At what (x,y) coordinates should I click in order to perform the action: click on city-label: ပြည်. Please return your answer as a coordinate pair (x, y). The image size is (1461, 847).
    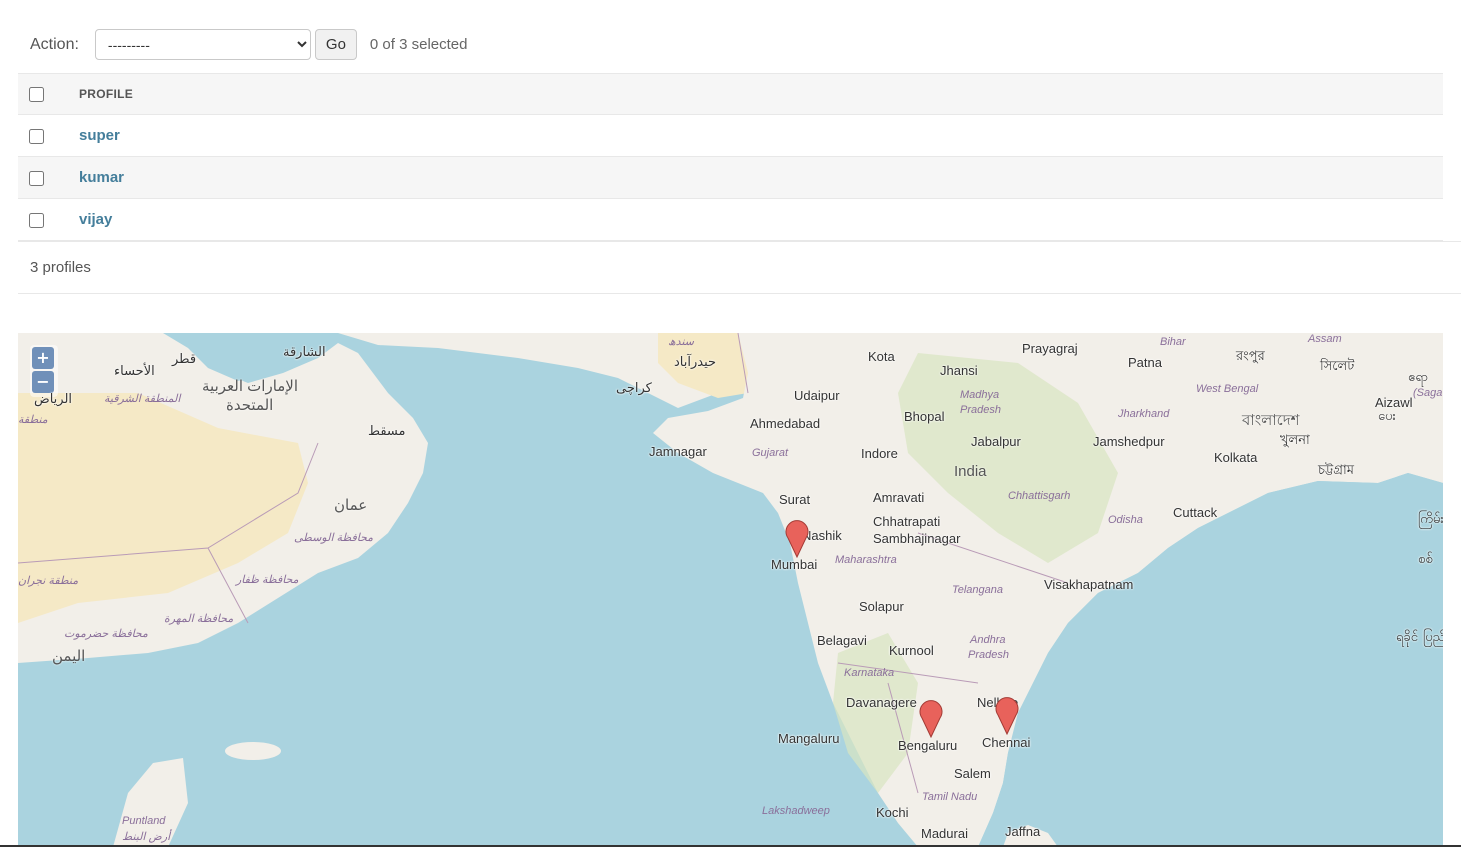
    Looking at the image, I should click on (1433, 636).